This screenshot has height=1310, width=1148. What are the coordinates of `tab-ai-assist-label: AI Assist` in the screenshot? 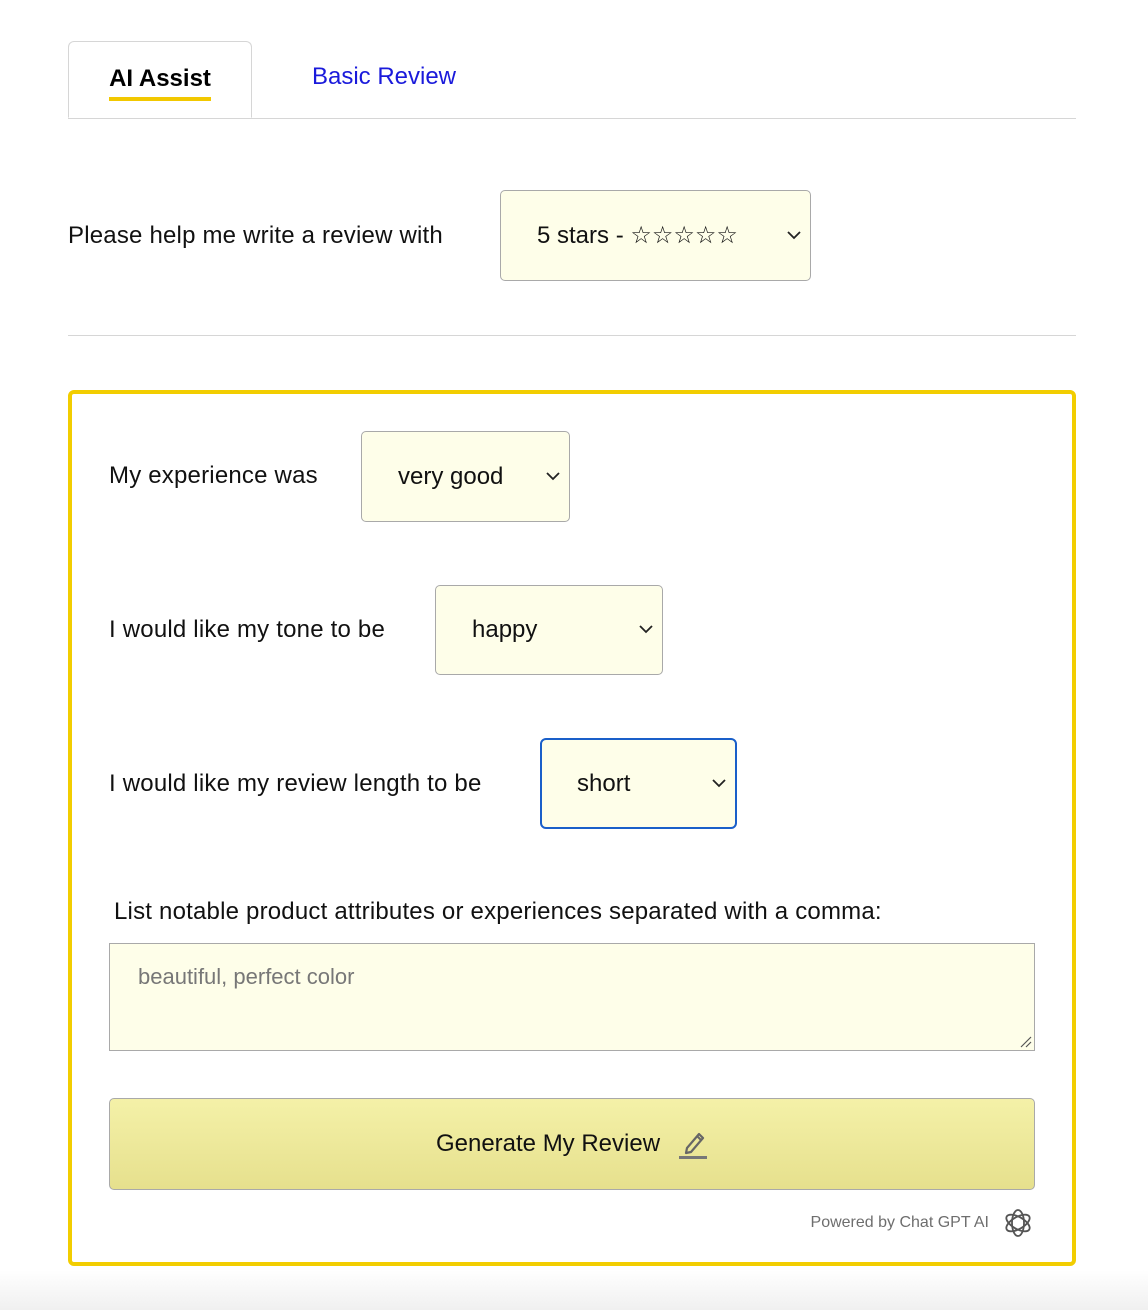 It's located at (160, 83).